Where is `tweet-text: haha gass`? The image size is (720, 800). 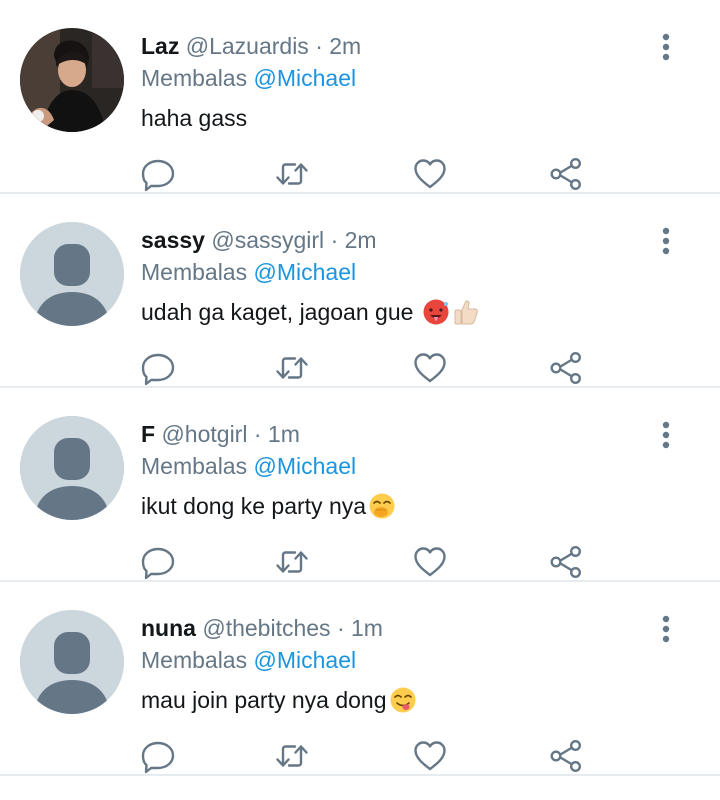 tweet-text: haha gass is located at coordinates (194, 118).